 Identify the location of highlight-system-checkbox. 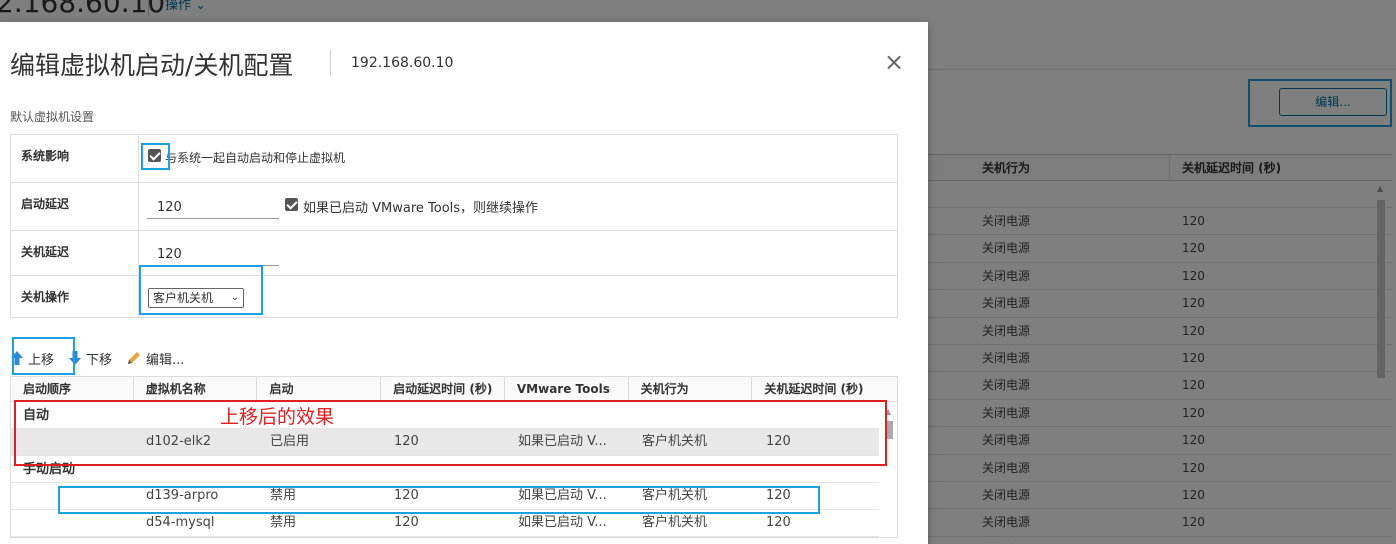
(155, 156).